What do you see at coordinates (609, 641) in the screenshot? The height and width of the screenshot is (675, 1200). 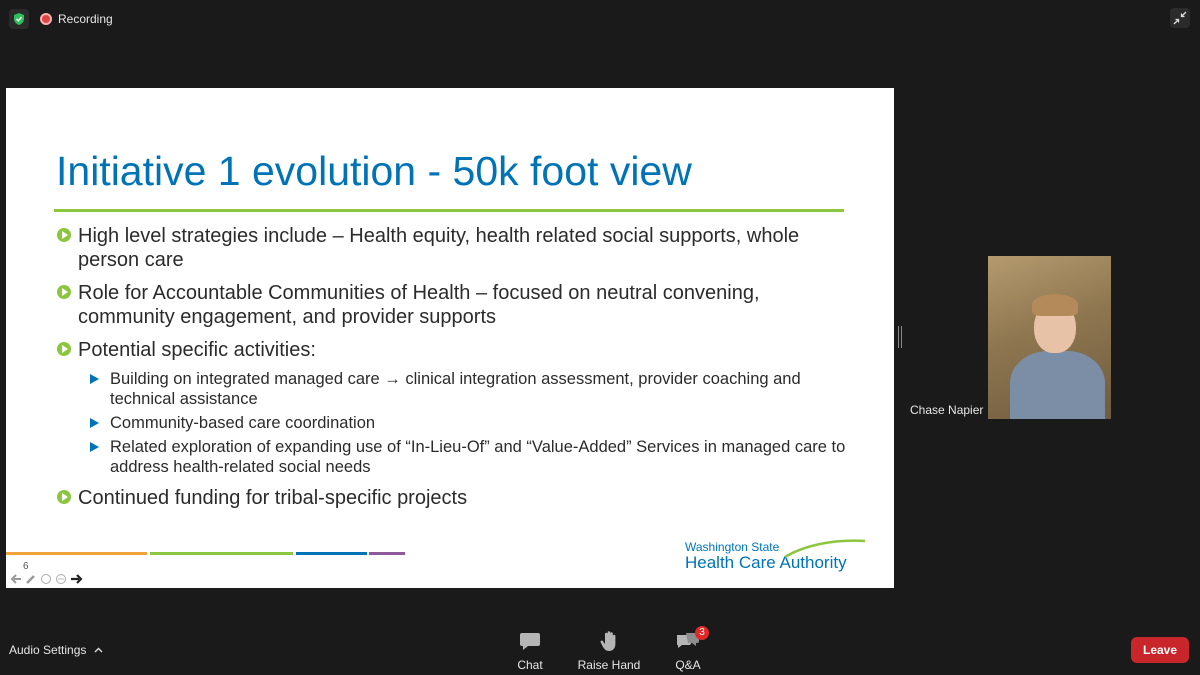 I see `hand-icon` at bounding box center [609, 641].